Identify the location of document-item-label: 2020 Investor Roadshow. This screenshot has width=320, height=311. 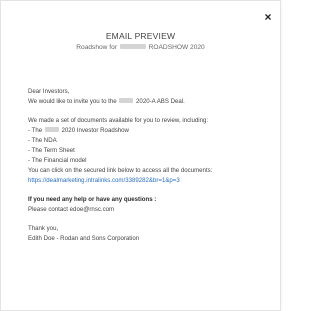
(95, 130).